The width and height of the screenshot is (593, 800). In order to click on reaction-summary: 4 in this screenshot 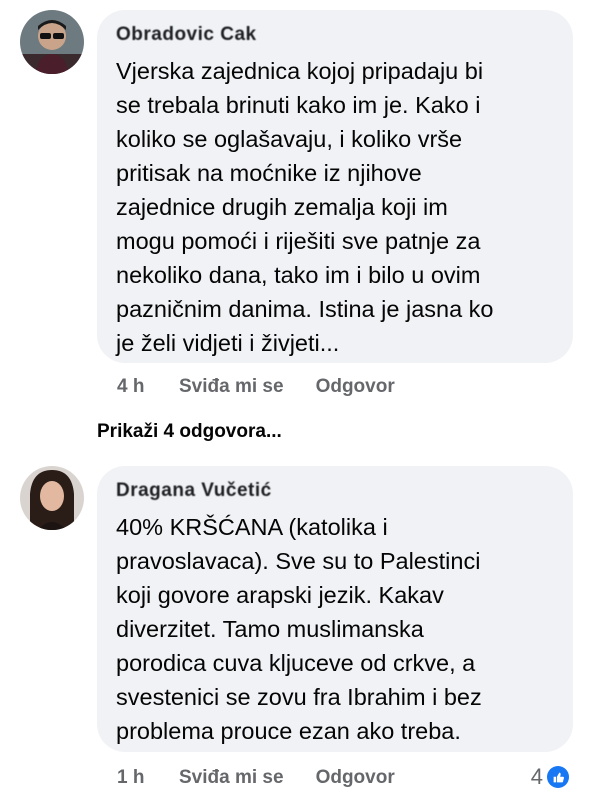, I will do `click(550, 777)`.